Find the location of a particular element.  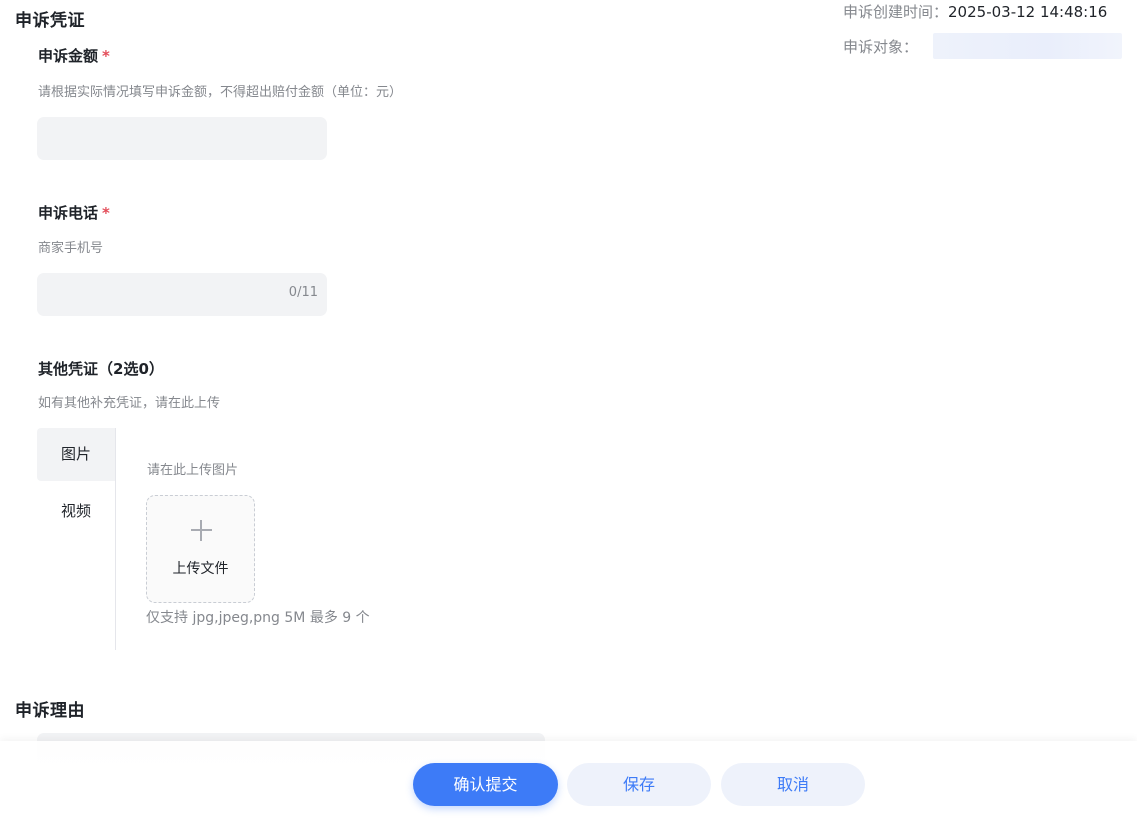

object-label: 申诉对象： is located at coordinates (881, 47).